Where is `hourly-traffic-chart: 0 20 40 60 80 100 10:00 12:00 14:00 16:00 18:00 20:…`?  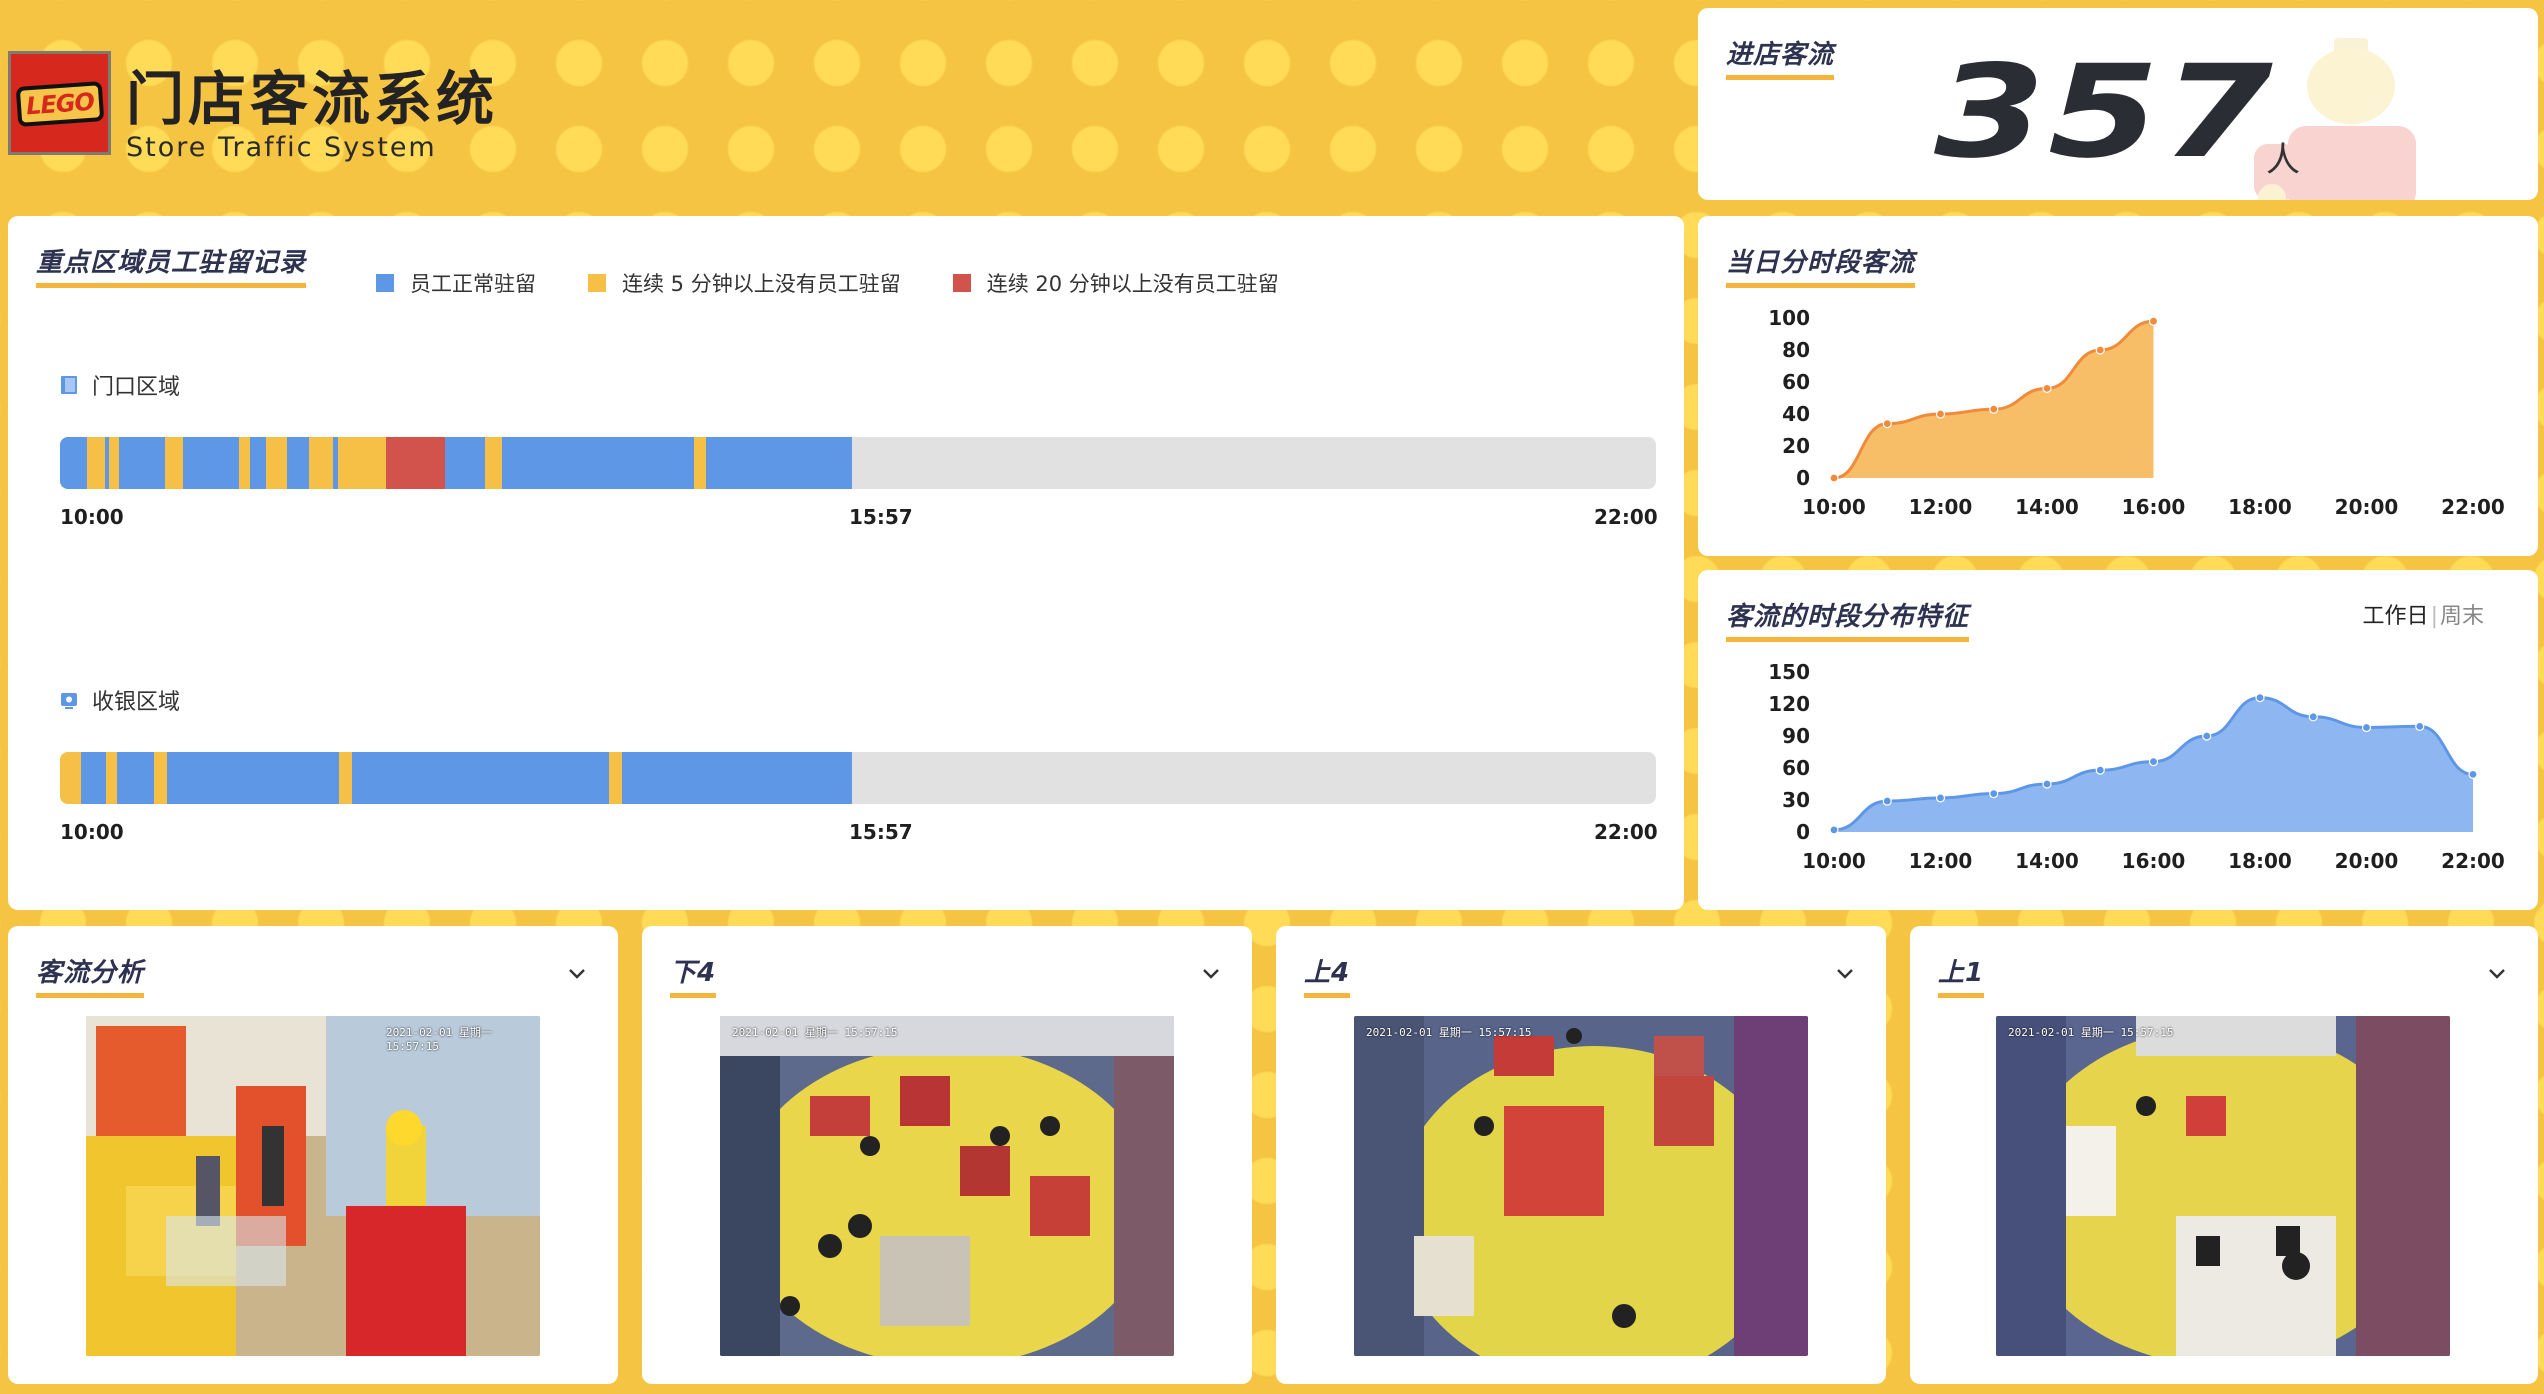 hourly-traffic-chart: 0 20 40 60 80 100 10:00 12:00 14:00 16:00 18:00 20:… is located at coordinates (2136, 412).